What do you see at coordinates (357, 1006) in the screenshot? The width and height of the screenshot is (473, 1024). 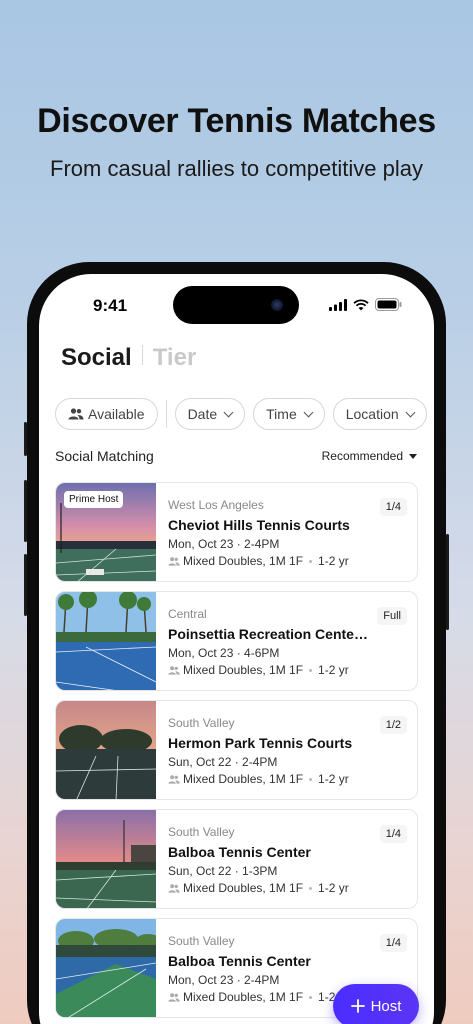 I see `plus-icon` at bounding box center [357, 1006].